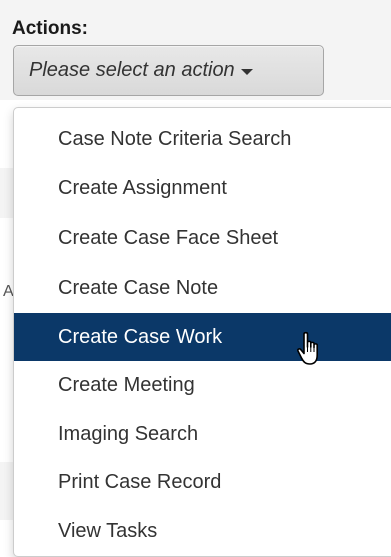  I want to click on hand-pointer-icon, so click(307, 348).